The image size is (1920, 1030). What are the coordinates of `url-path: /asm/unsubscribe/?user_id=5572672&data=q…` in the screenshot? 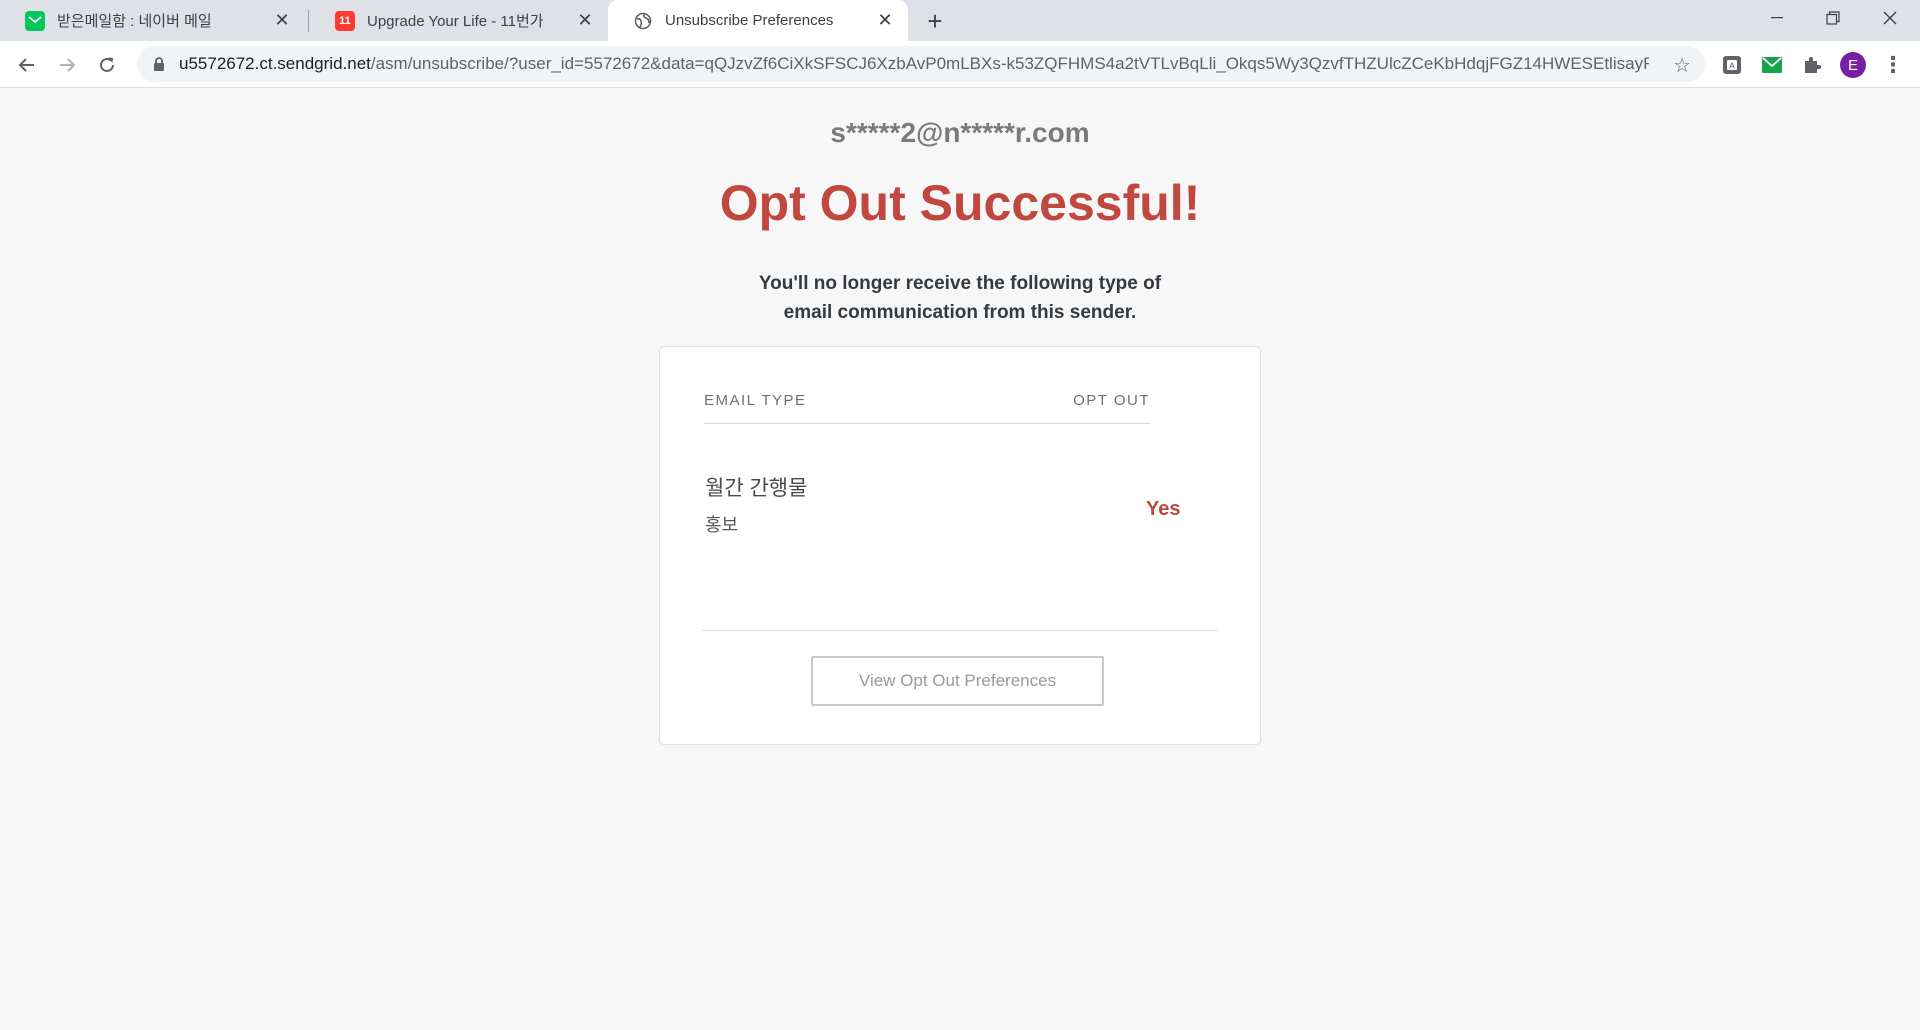 It's located at (1009, 63).